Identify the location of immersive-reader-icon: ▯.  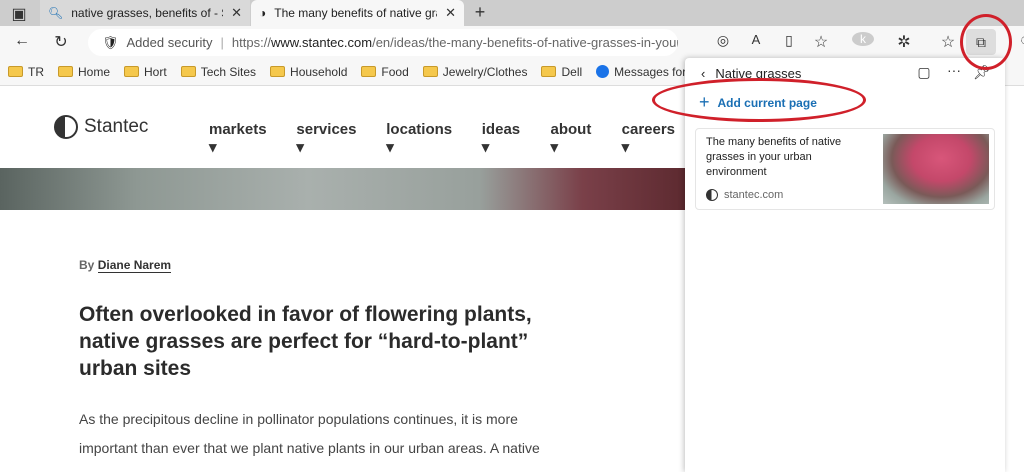
(789, 40).